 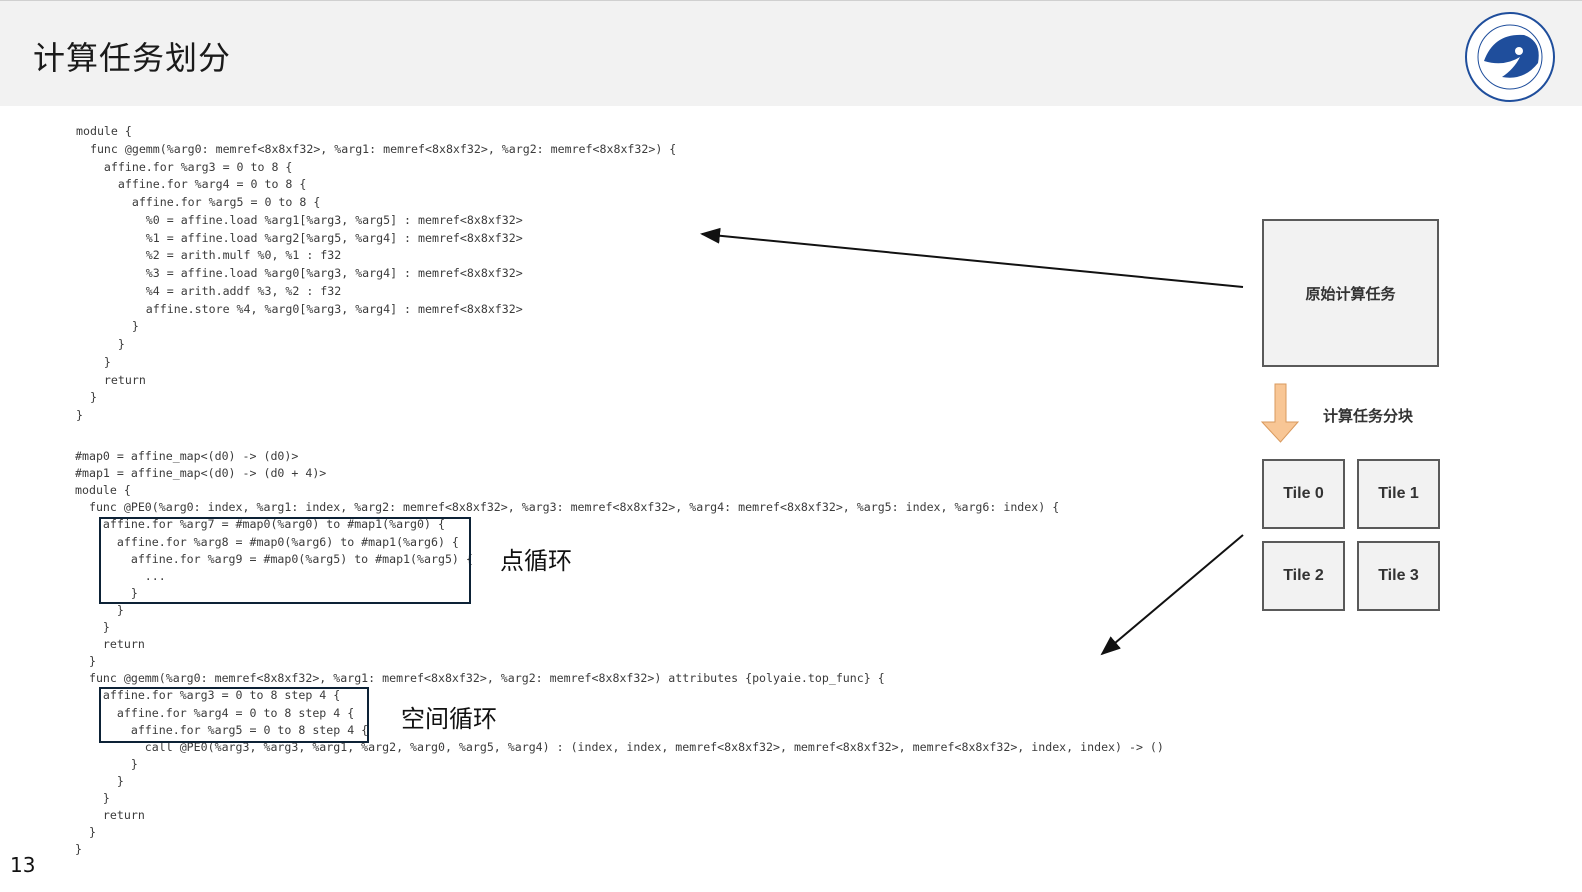 What do you see at coordinates (972, 257) in the screenshot?
I see `arrow-to-original-code` at bounding box center [972, 257].